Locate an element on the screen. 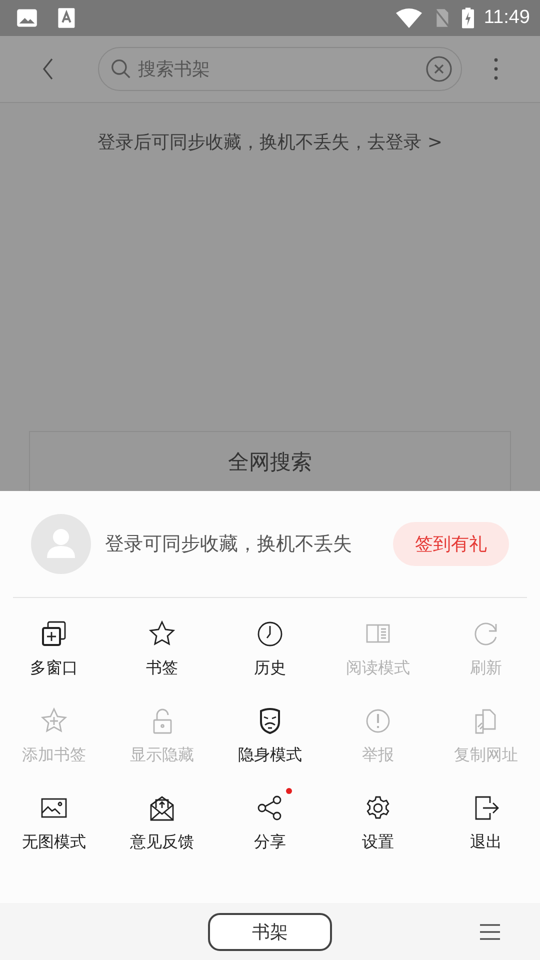 This screenshot has height=960, width=540. login-prompt-link: 登录后可同步收藏，换机不丢失，去登录 > is located at coordinates (270, 142).